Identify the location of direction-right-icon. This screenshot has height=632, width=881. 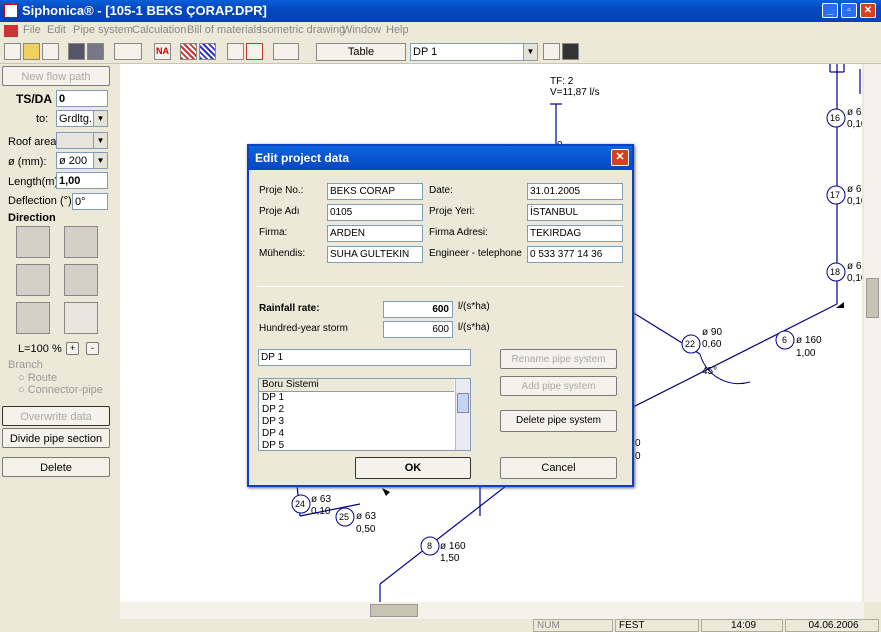
(81, 280).